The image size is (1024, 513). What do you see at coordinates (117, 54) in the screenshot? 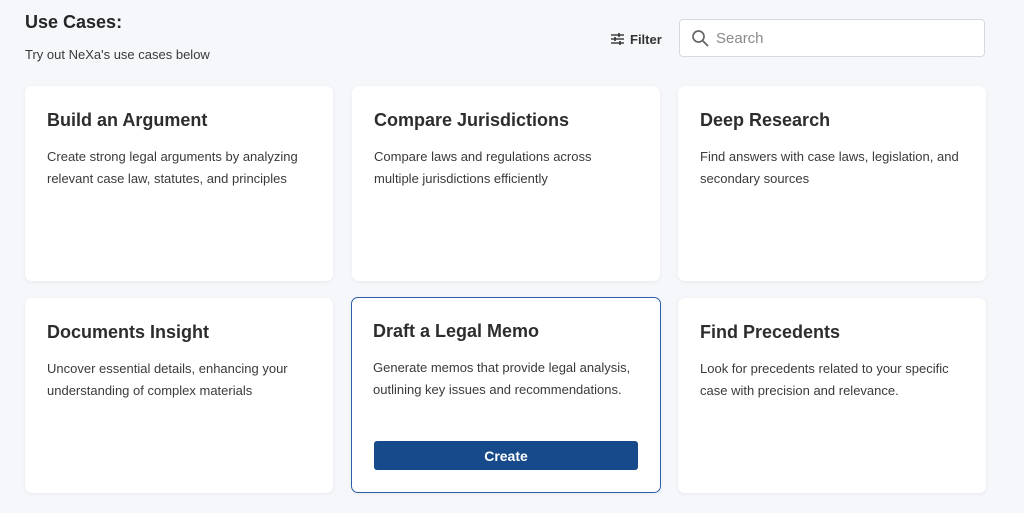
I see `page-subtitle: Try out NeXa's use cases below` at bounding box center [117, 54].